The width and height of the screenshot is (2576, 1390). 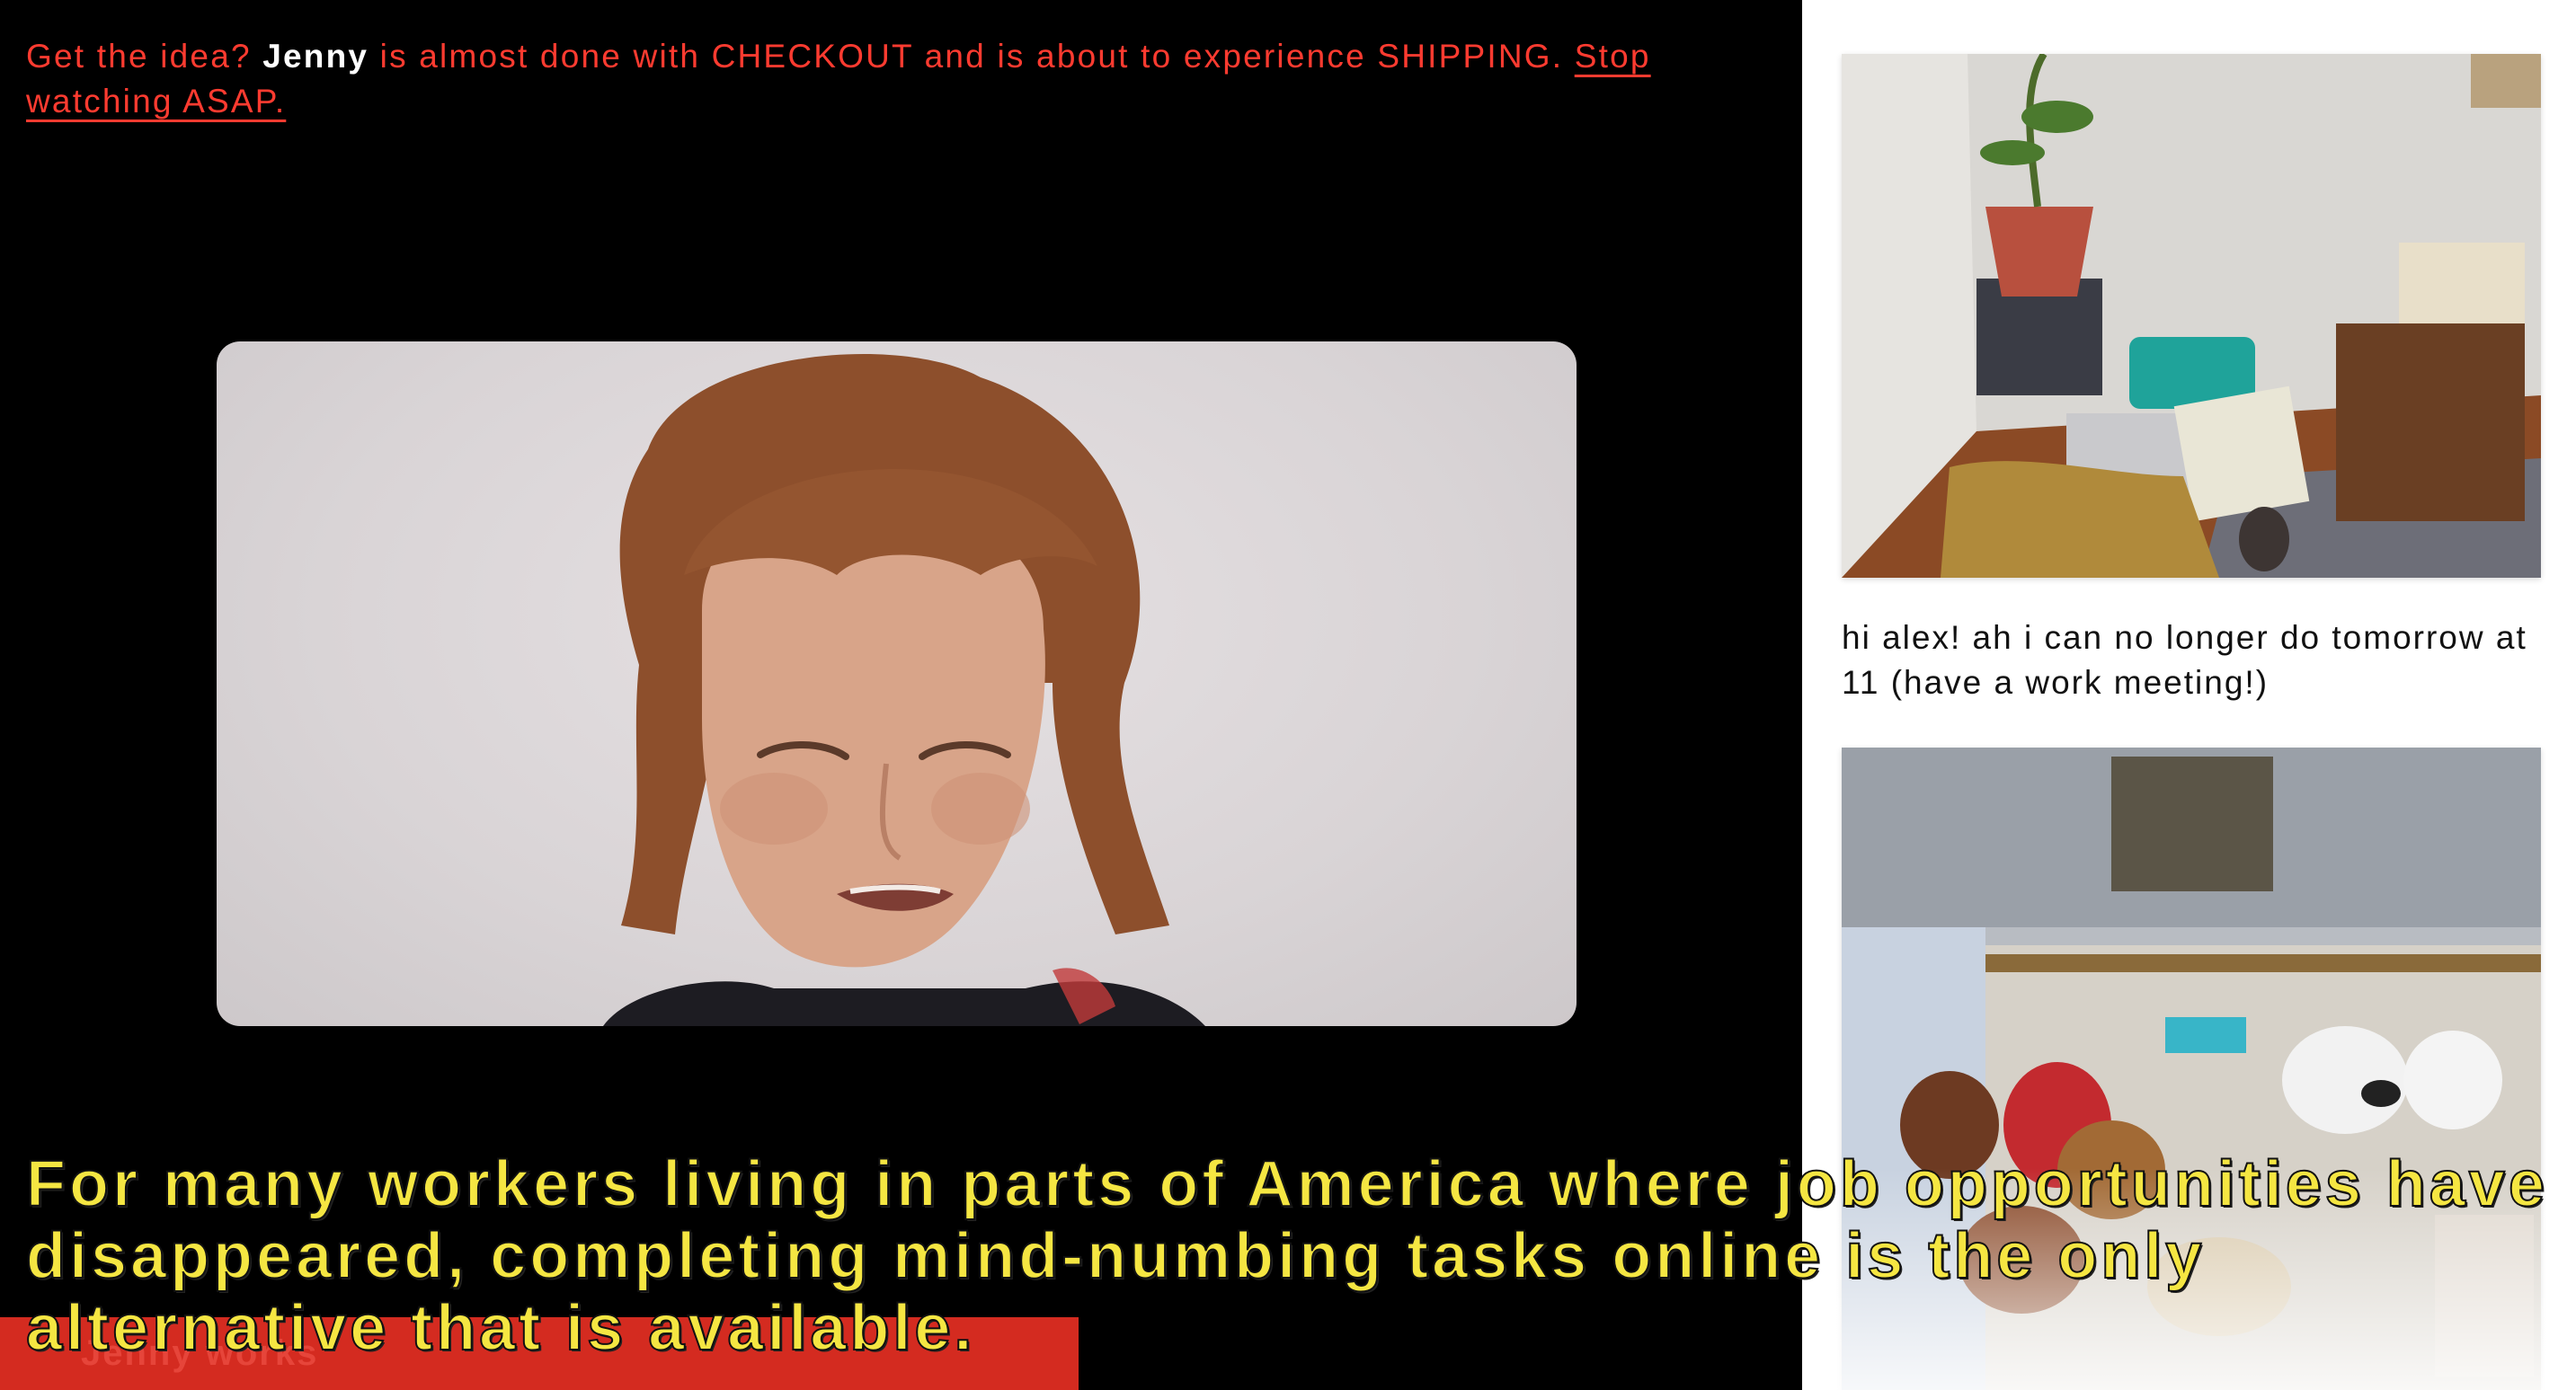 I want to click on banner-prefix: Get the idea?, so click(x=139, y=57).